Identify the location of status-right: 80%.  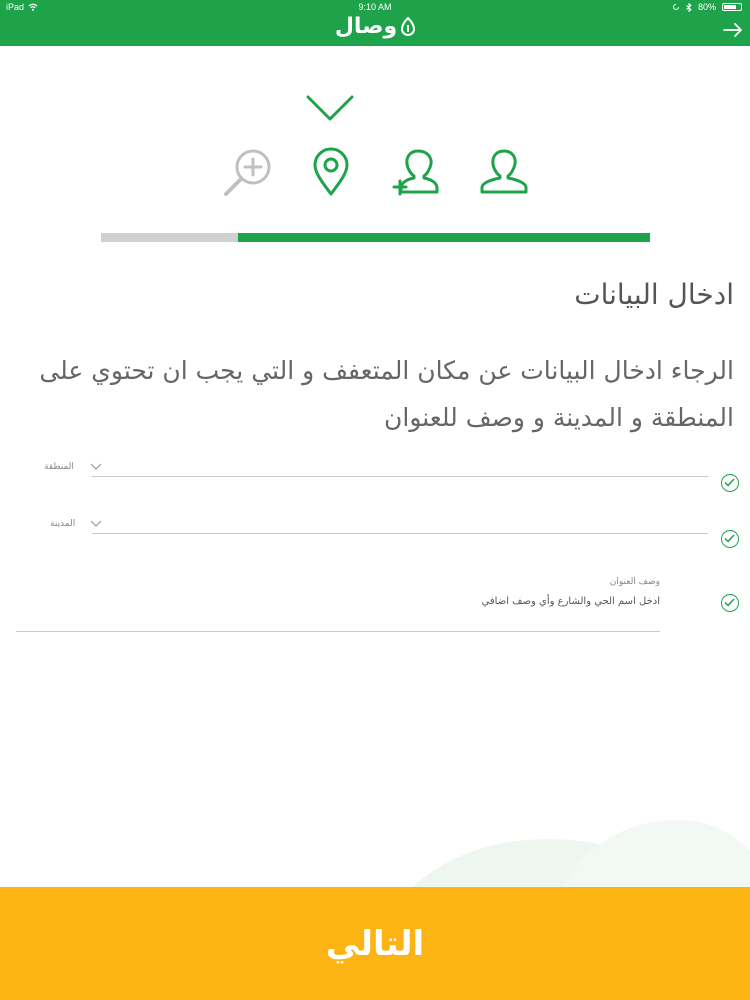
(707, 7).